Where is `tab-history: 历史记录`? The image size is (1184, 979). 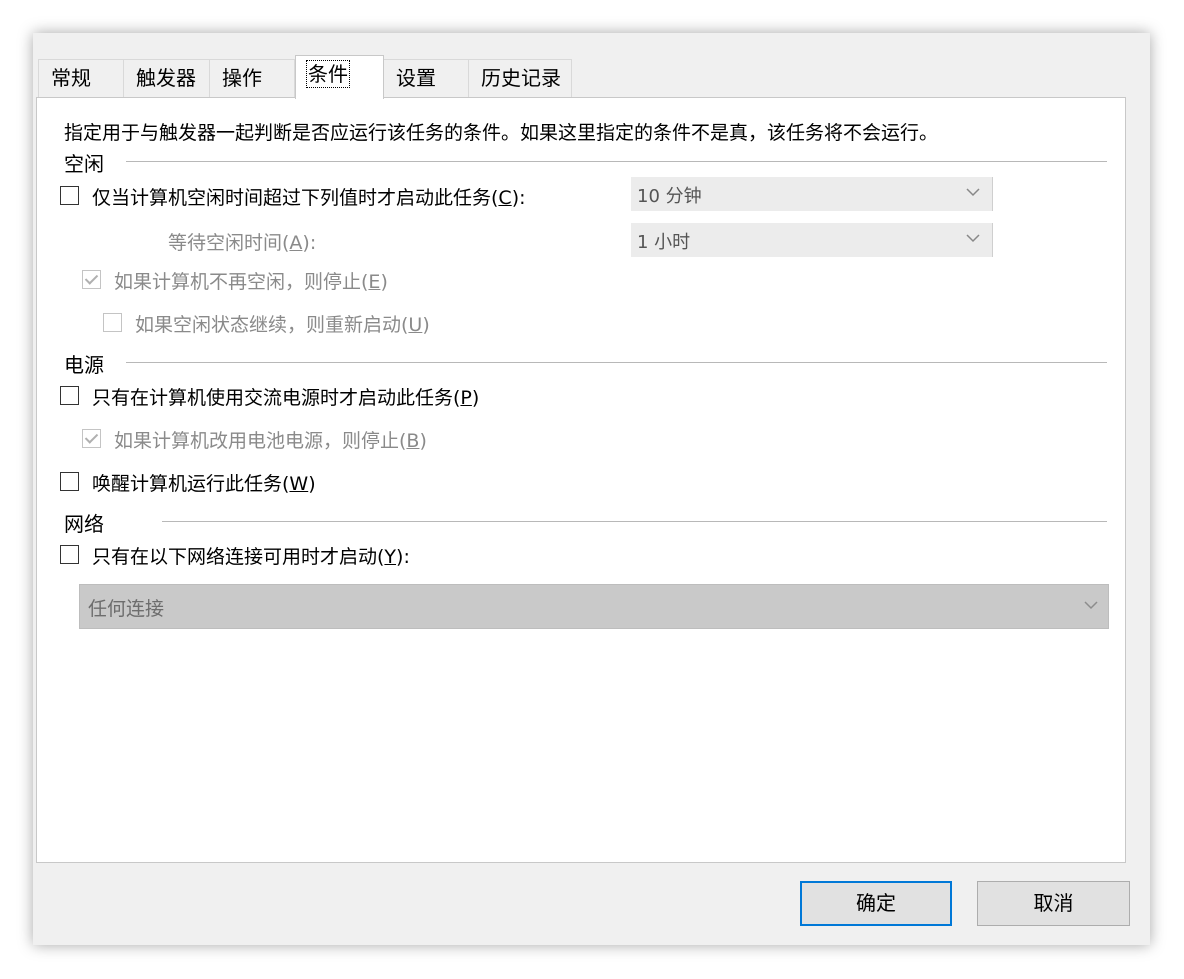 tab-history: 历史记录 is located at coordinates (520, 78).